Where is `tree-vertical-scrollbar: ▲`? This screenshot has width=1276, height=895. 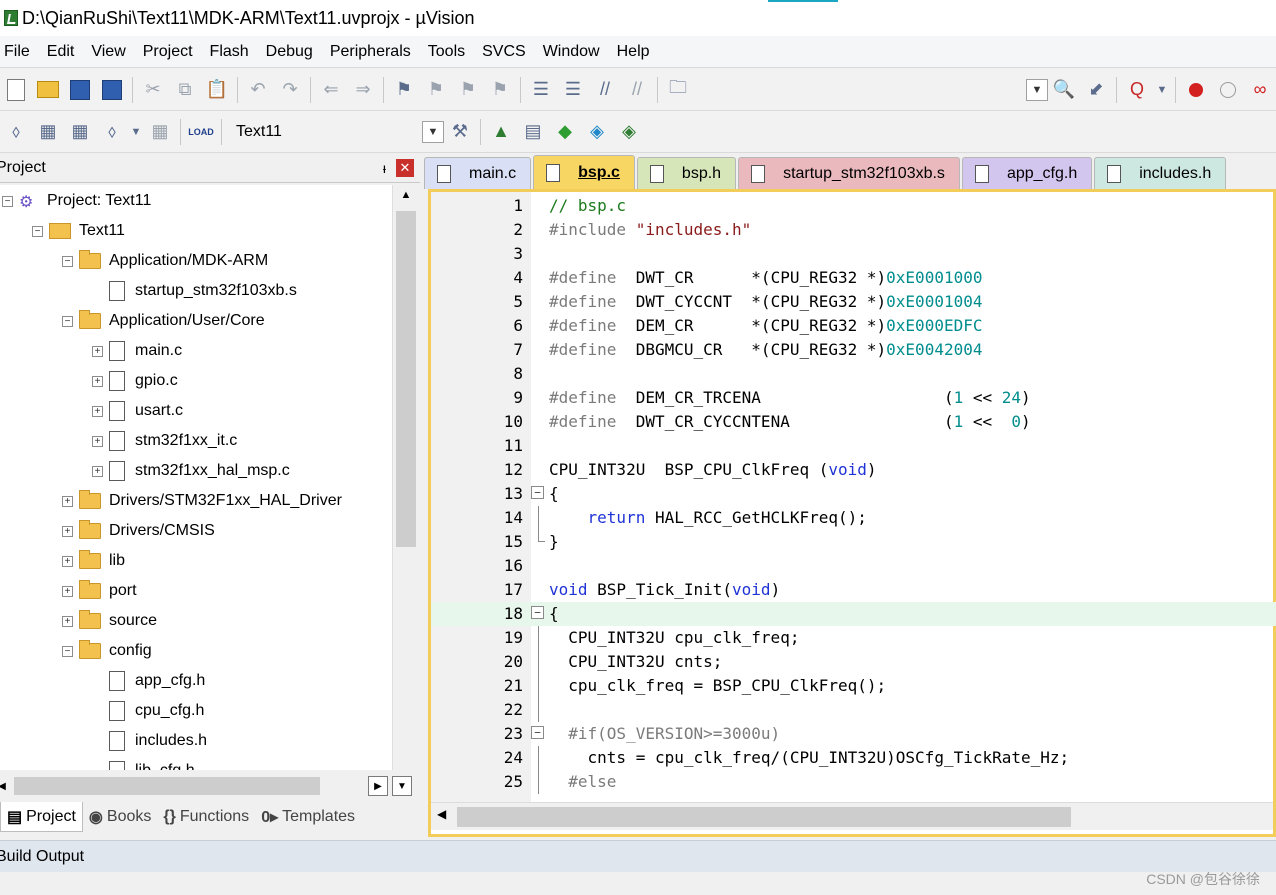
tree-vertical-scrollbar: ▲ is located at coordinates (405, 477).